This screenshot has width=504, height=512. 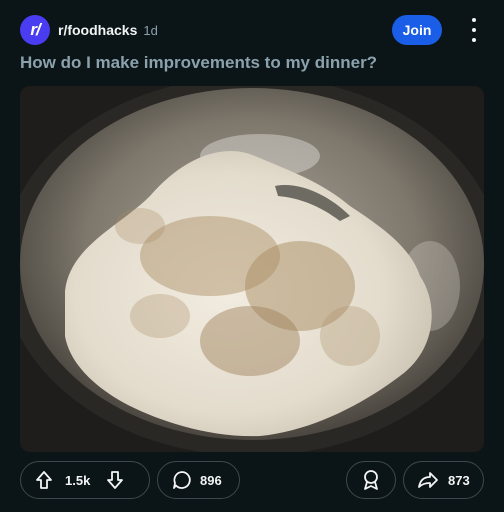 I want to click on join-button: Join, so click(x=417, y=30).